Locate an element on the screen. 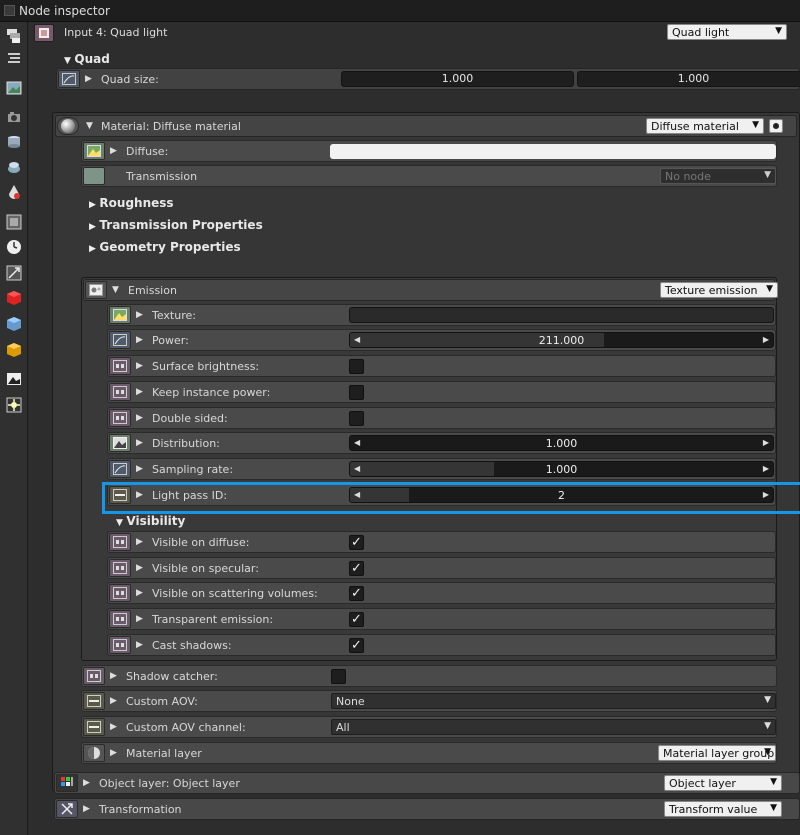  double-sided-checkbox is located at coordinates (356, 418).